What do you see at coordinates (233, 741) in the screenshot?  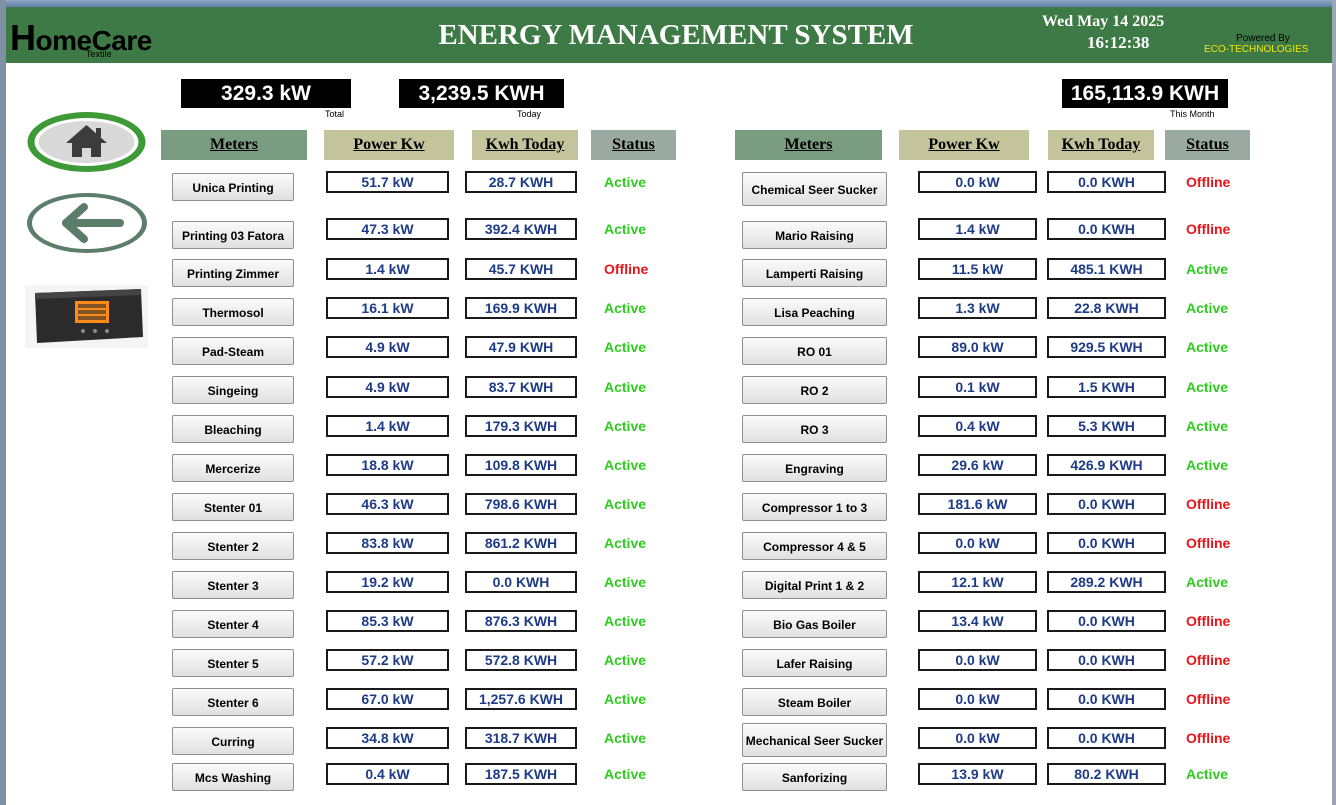 I see `meter-button: Curring` at bounding box center [233, 741].